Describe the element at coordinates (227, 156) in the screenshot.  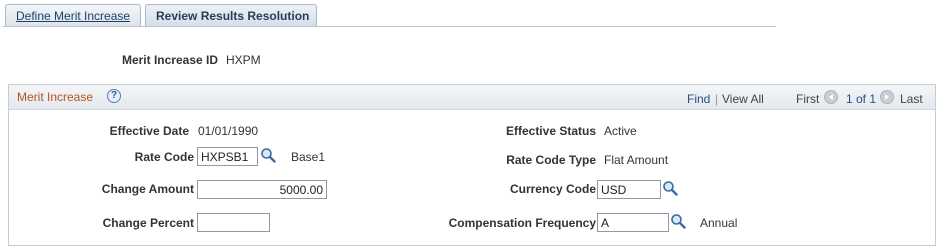
I see `rate-code-input: HXPSB1` at that location.